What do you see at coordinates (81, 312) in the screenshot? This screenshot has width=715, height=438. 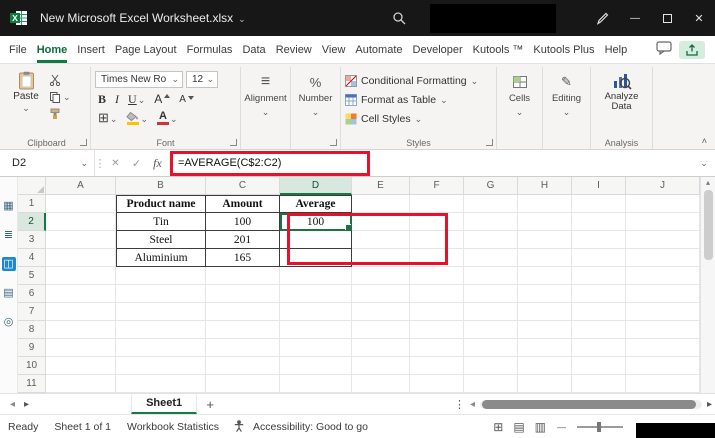 I see `cell-A7` at bounding box center [81, 312].